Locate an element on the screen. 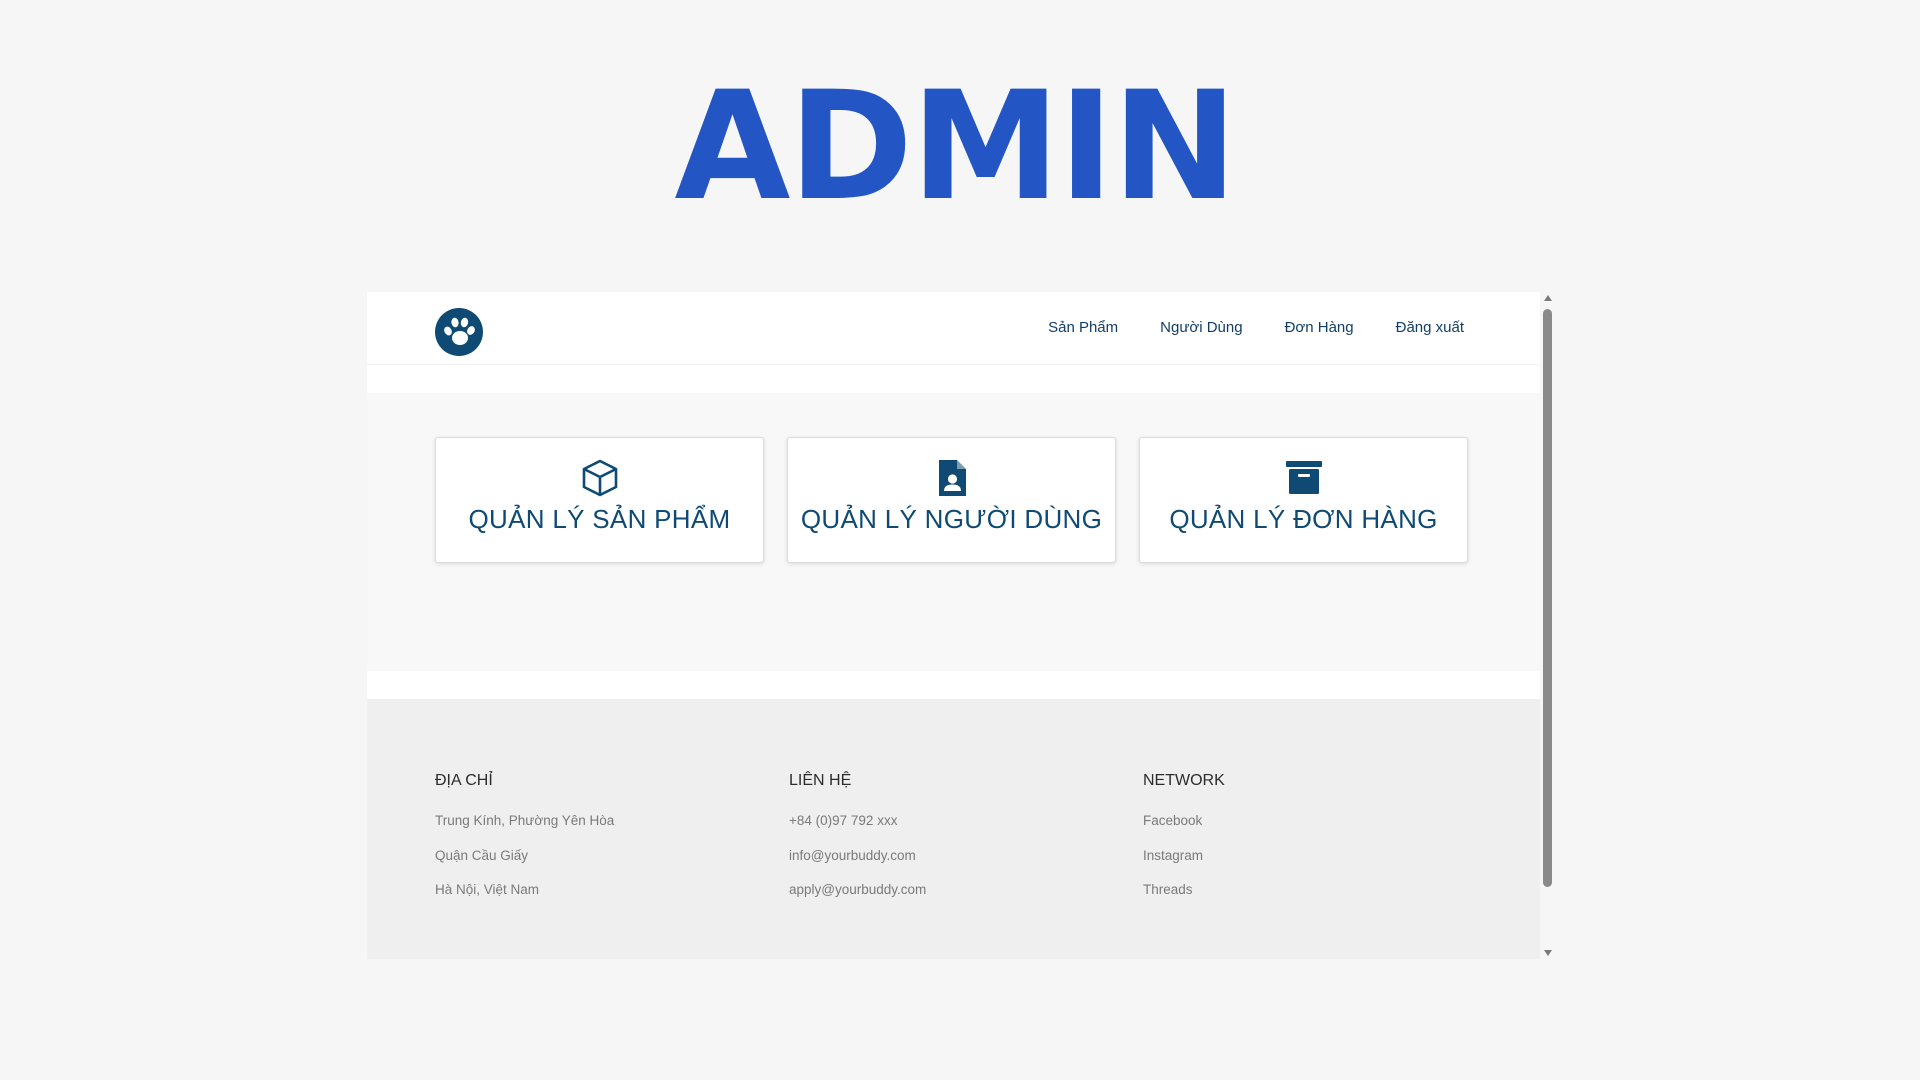  nav-links: Sản Phẩm Người Dùng Đơn Hàng Đăng xuất is located at coordinates (1256, 327).